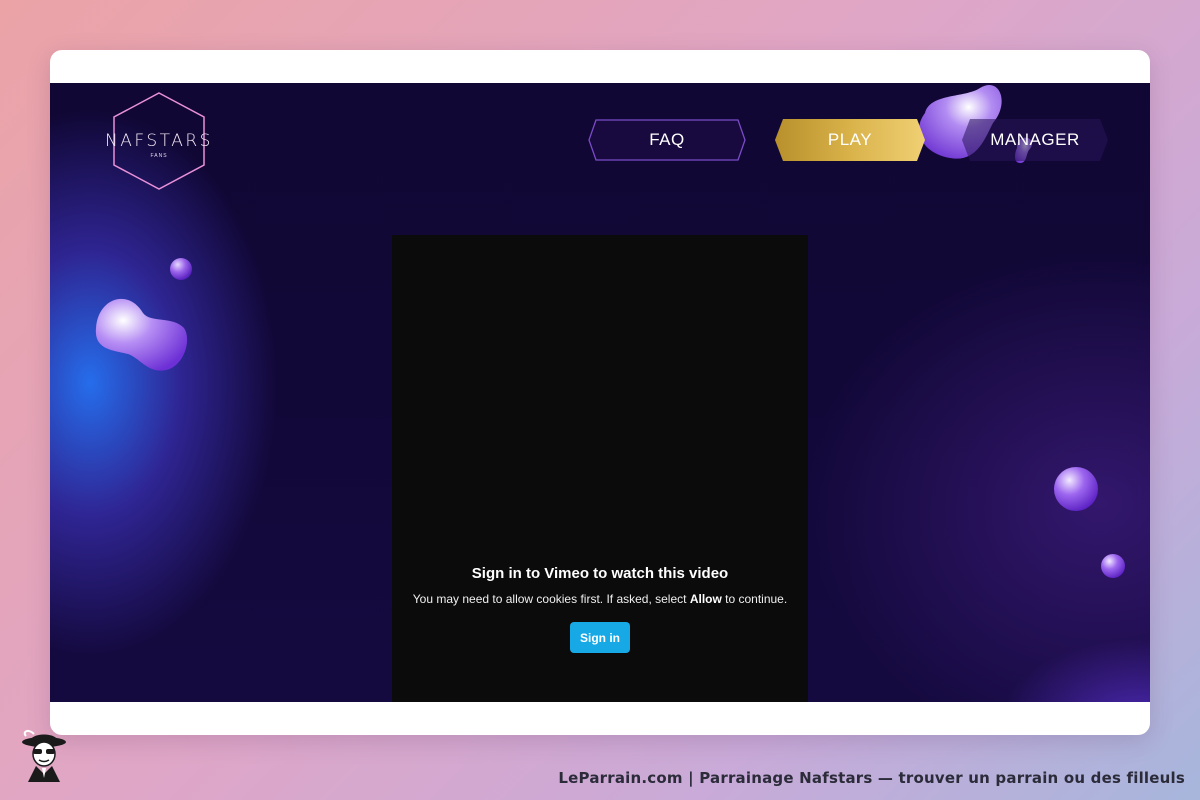  I want to click on logo-text: NAFSTARS, so click(159, 141).